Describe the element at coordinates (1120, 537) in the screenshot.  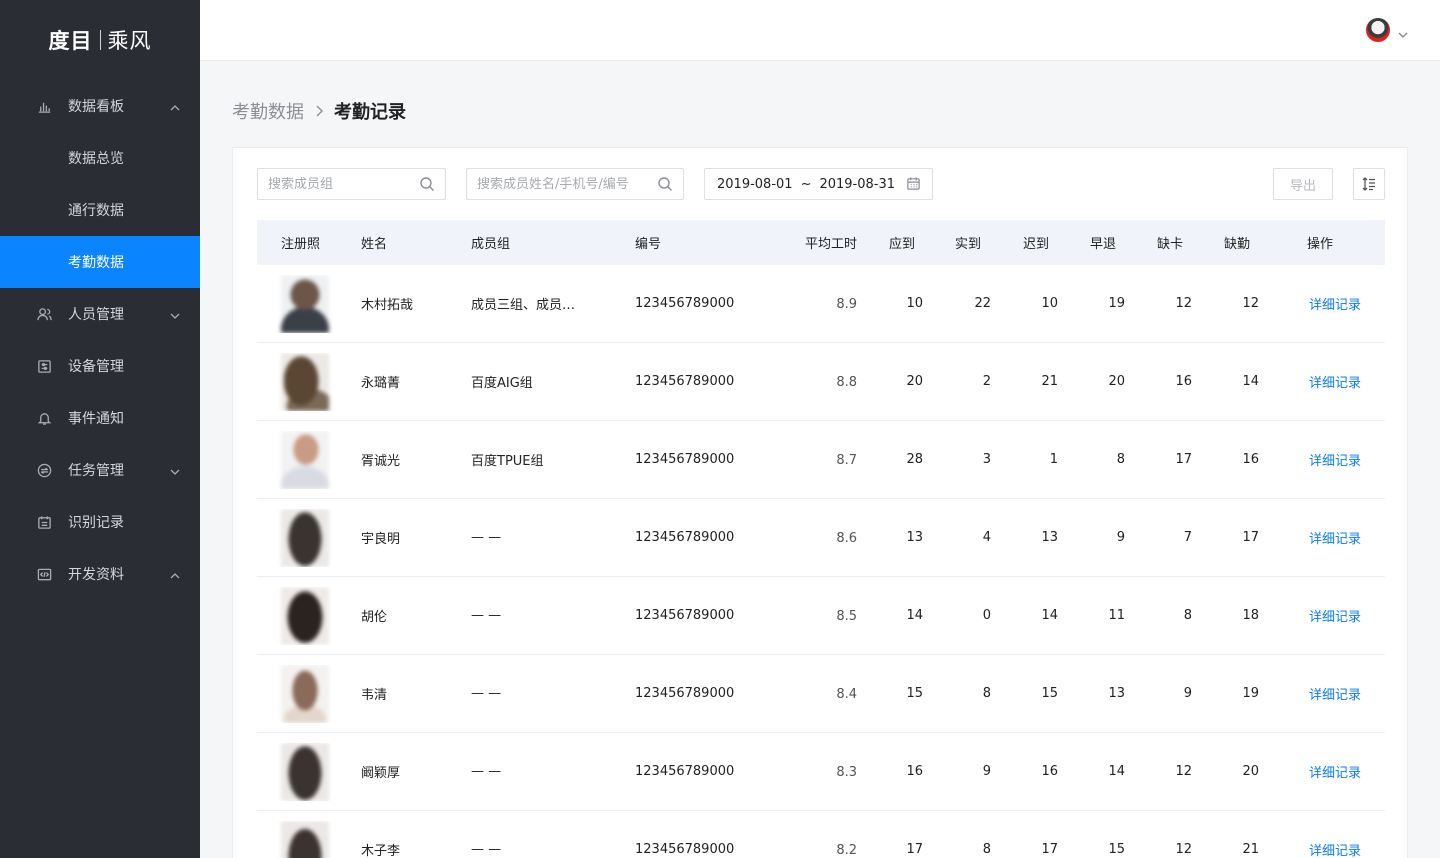
I see `early-leave-count: 9` at that location.